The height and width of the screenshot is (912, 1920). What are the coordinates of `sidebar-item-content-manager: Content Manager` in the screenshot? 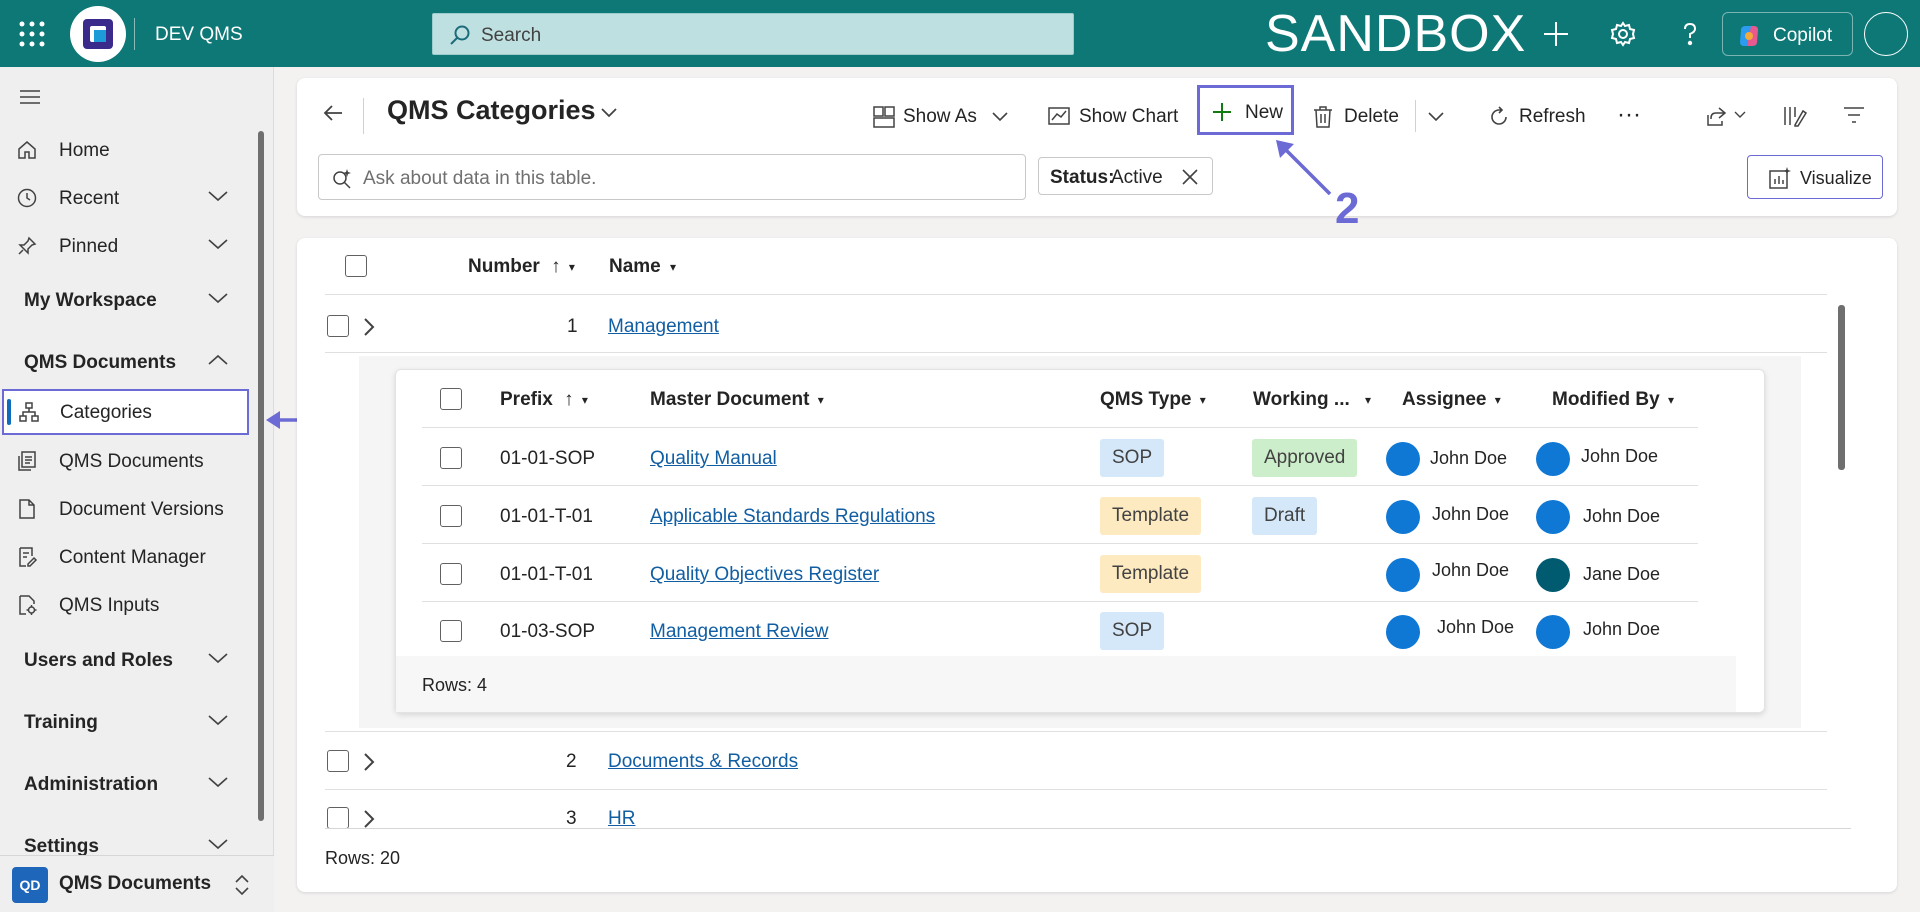 It's located at (125, 557).